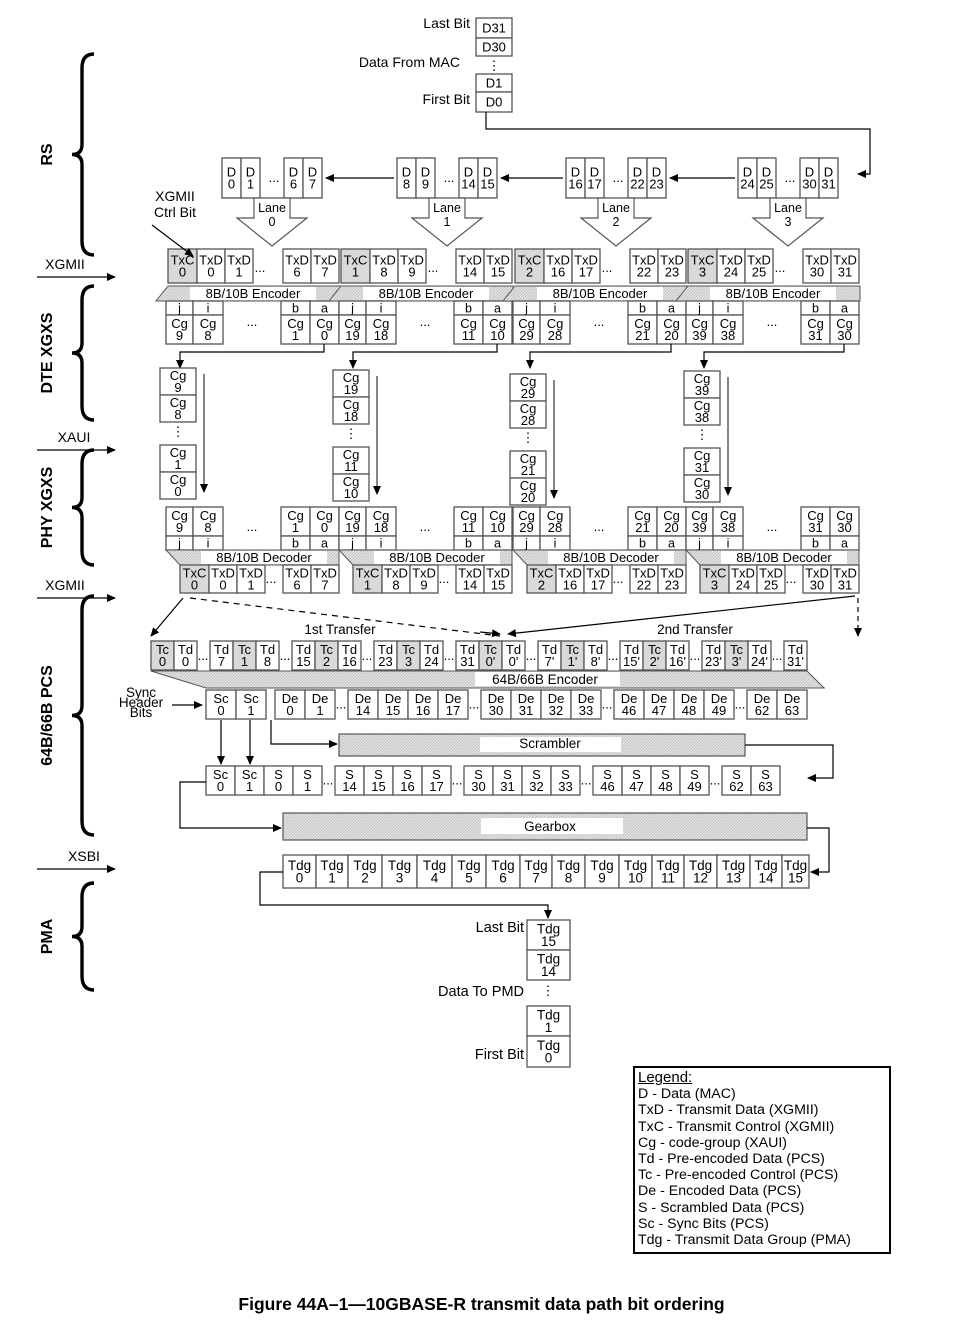 The height and width of the screenshot is (1338, 963). I want to click on cg-cell-text: 20, so click(671, 527).